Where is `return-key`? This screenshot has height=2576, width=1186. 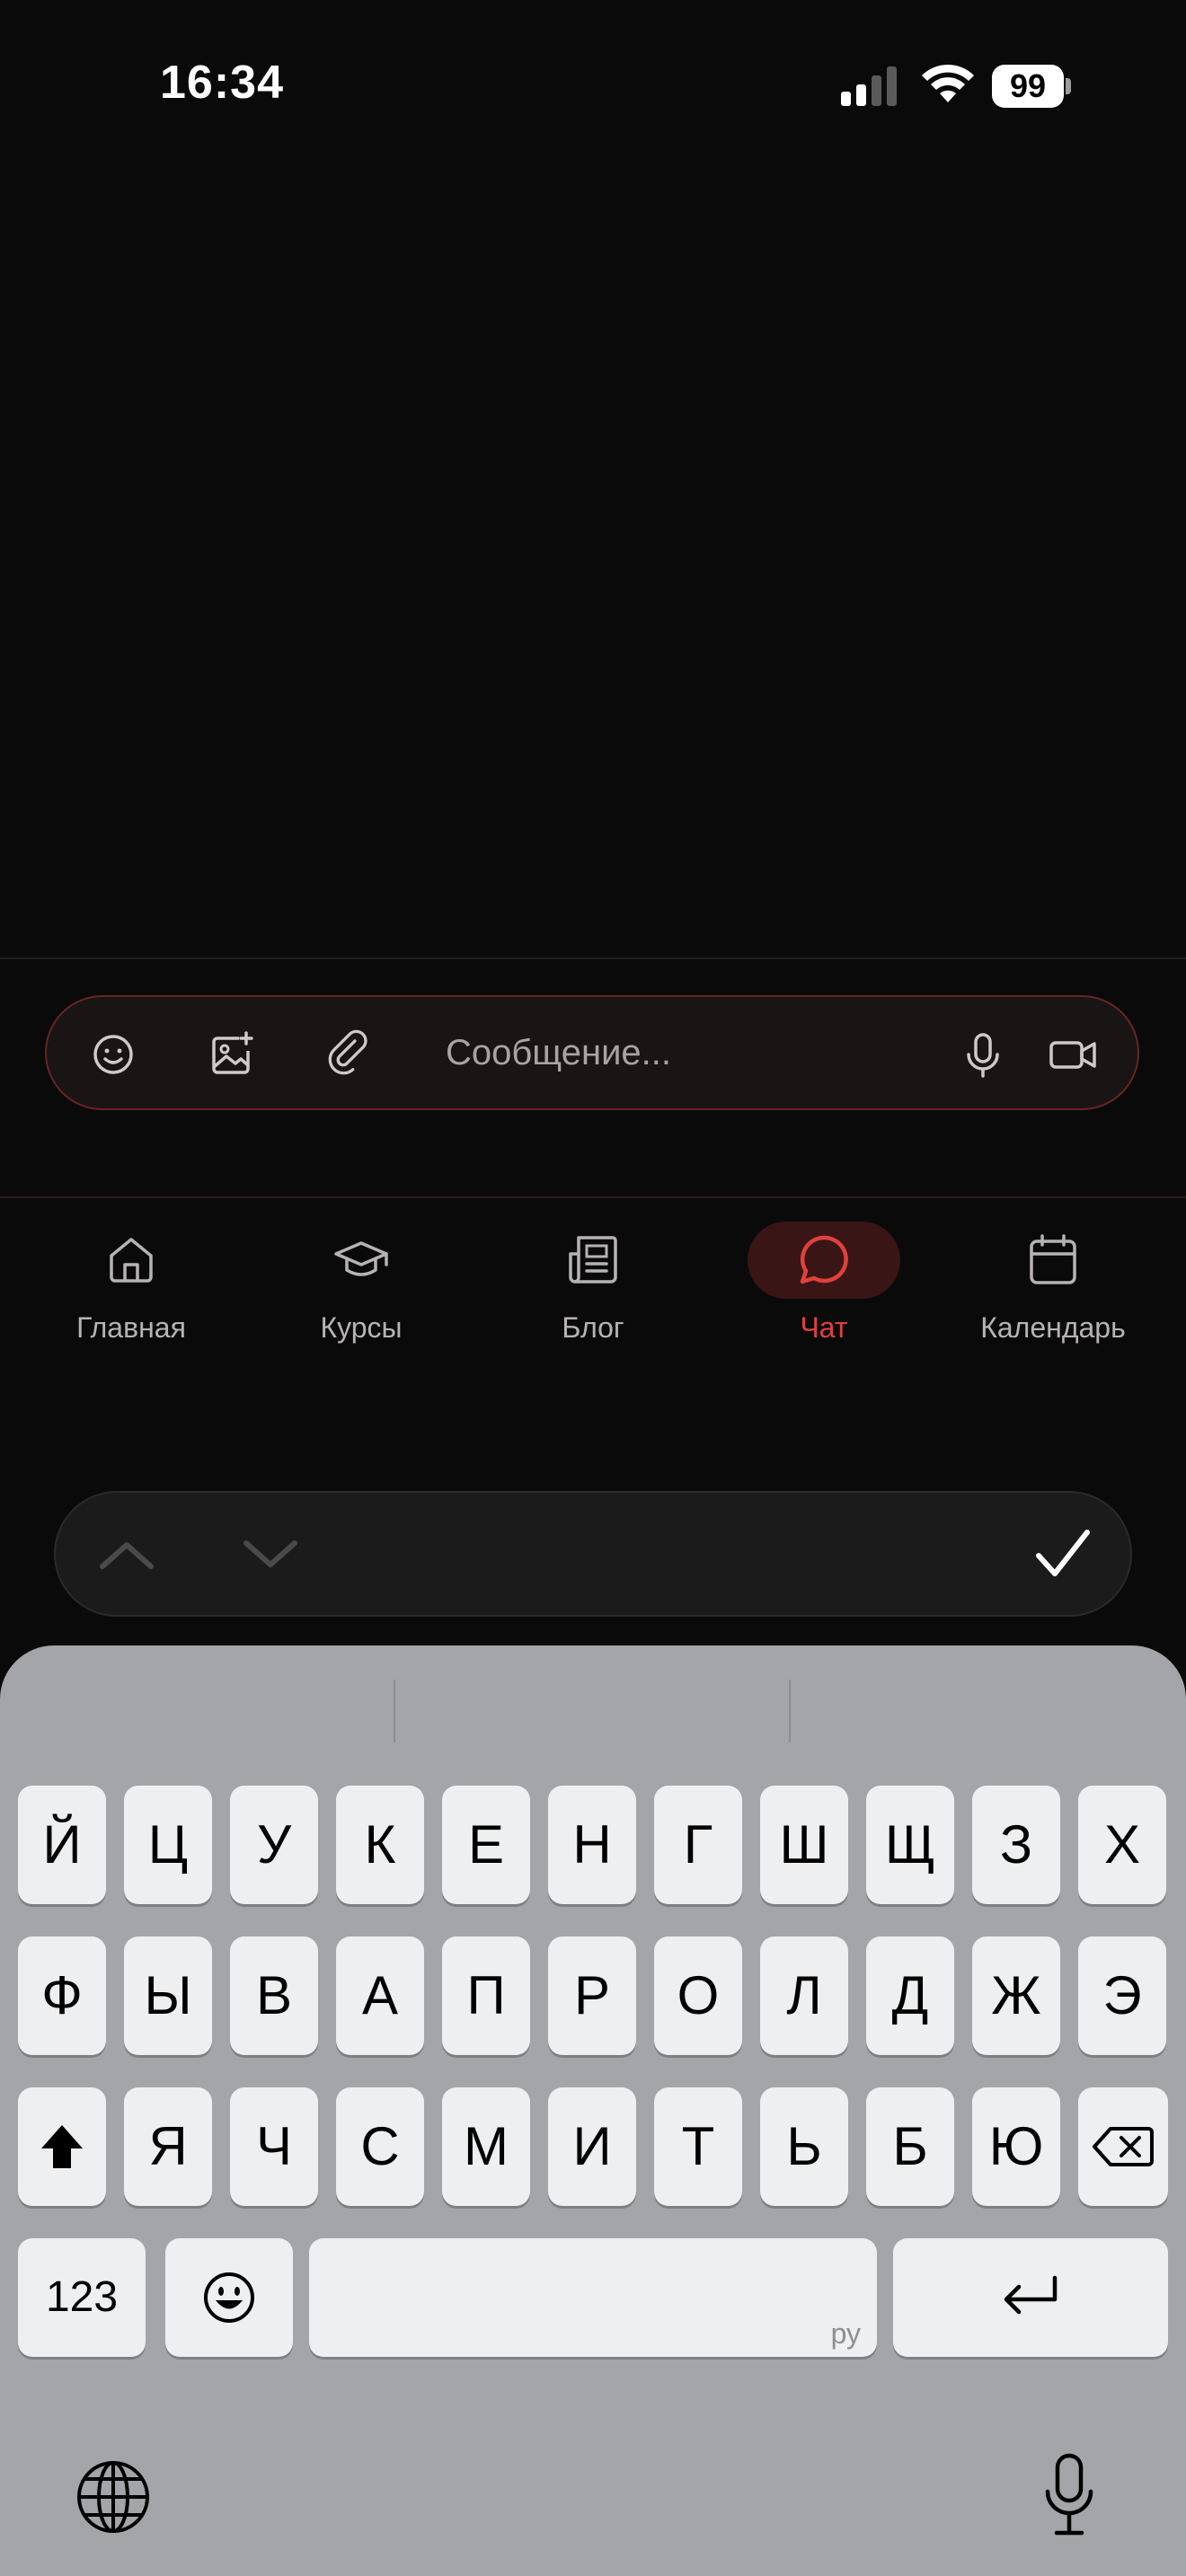 return-key is located at coordinates (1030, 2297).